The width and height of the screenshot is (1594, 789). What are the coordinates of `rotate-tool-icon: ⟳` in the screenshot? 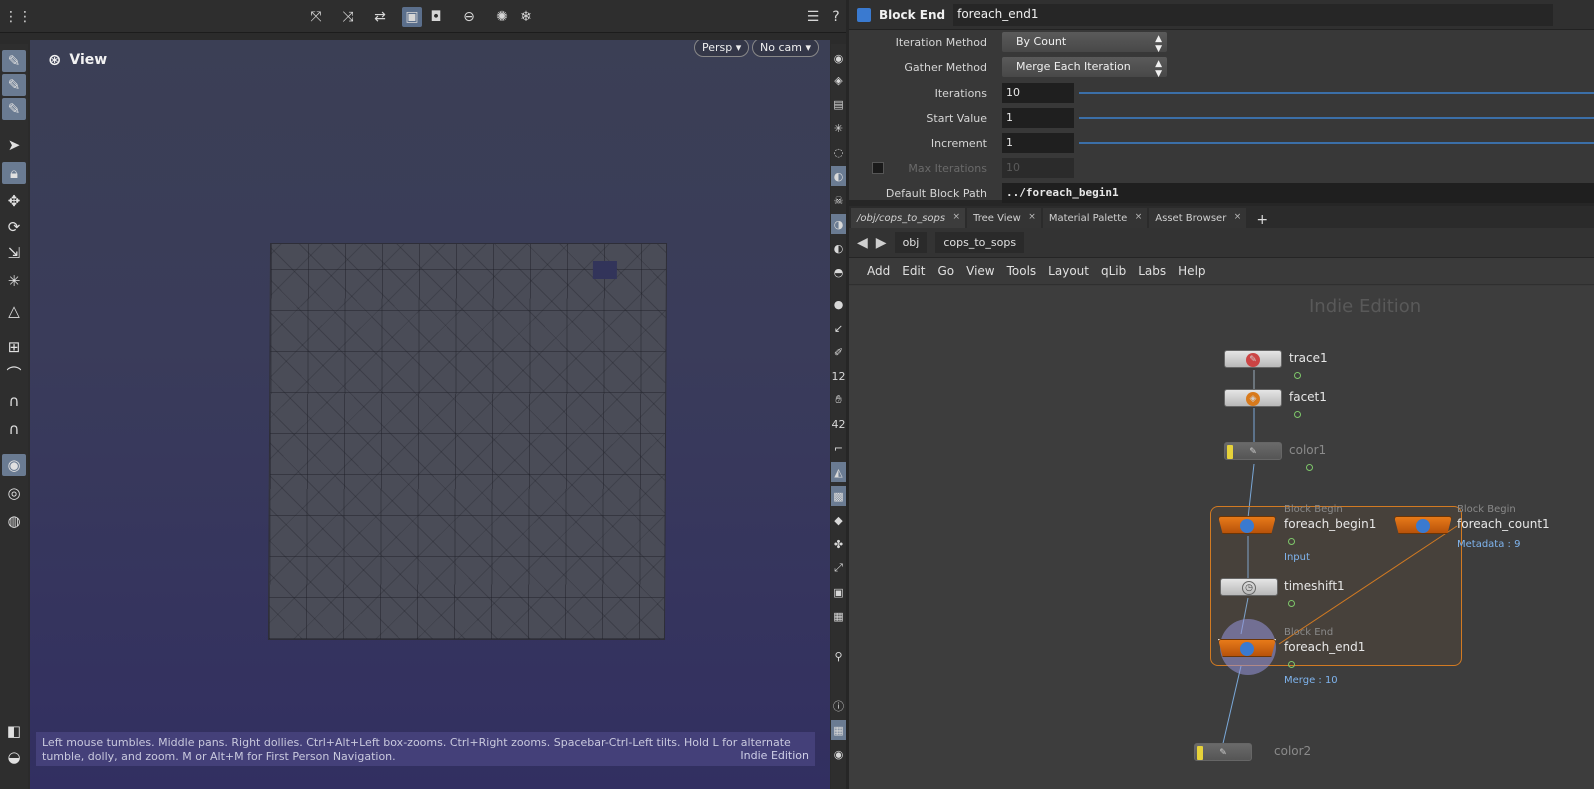 It's located at (14, 227).